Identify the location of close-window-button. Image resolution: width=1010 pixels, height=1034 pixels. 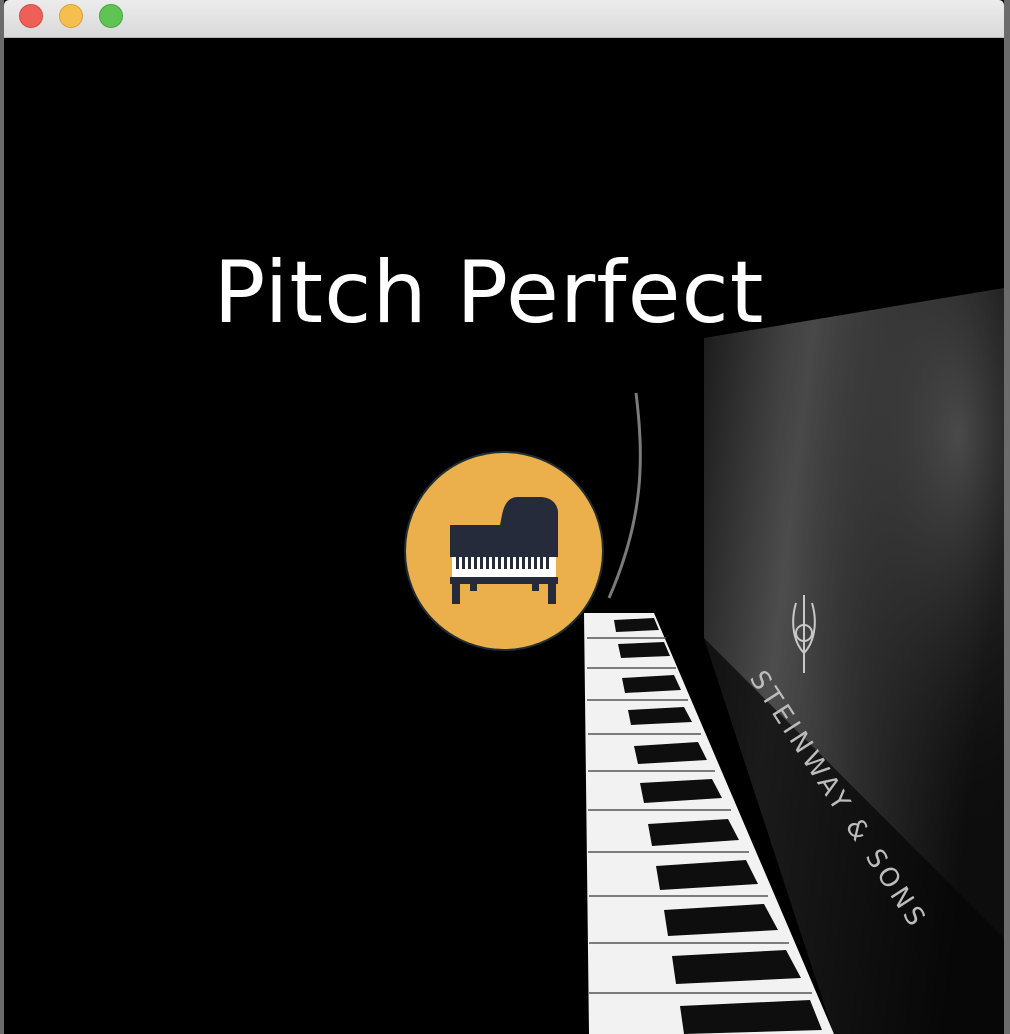
(31, 16).